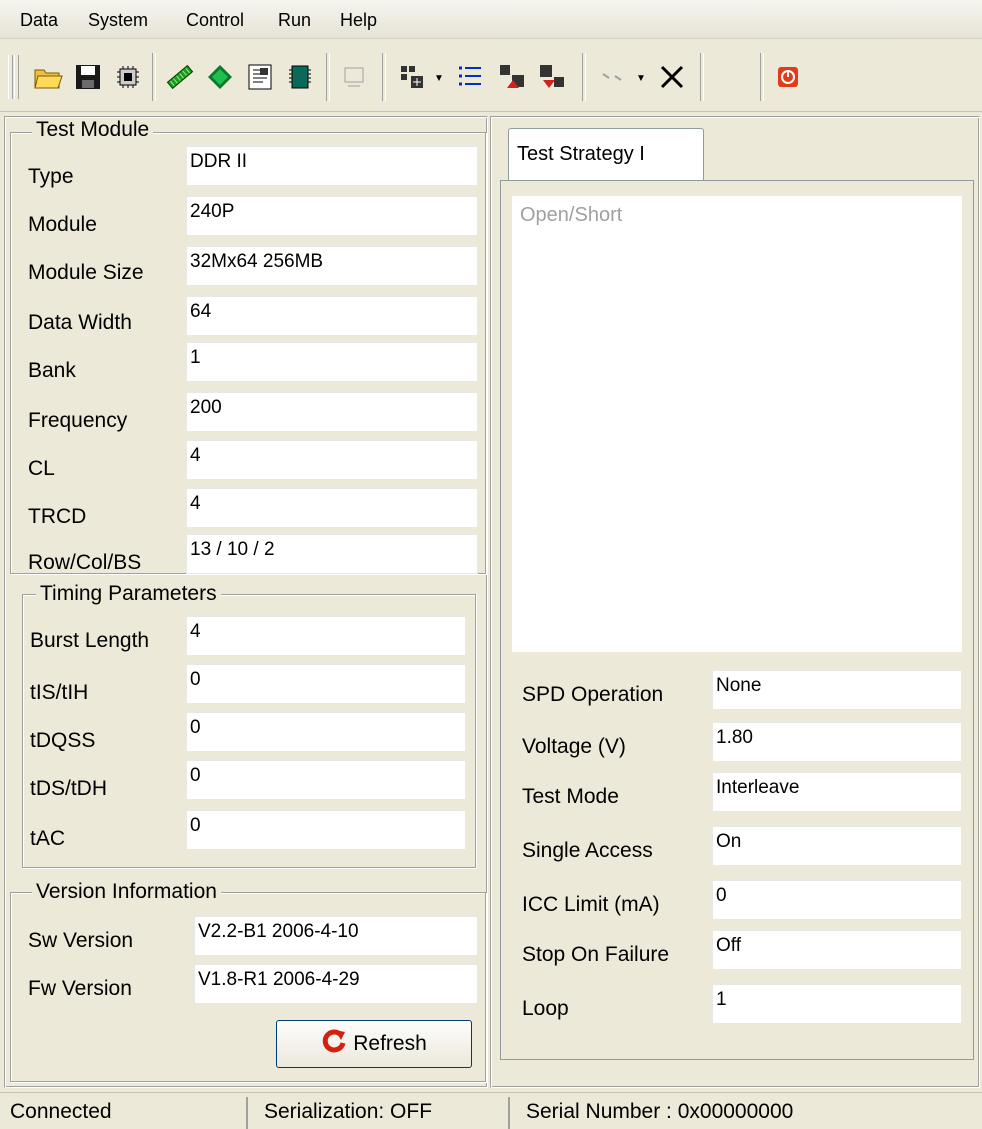 The height and width of the screenshot is (1129, 982). What do you see at coordinates (470, 77) in the screenshot?
I see `list-icon` at bounding box center [470, 77].